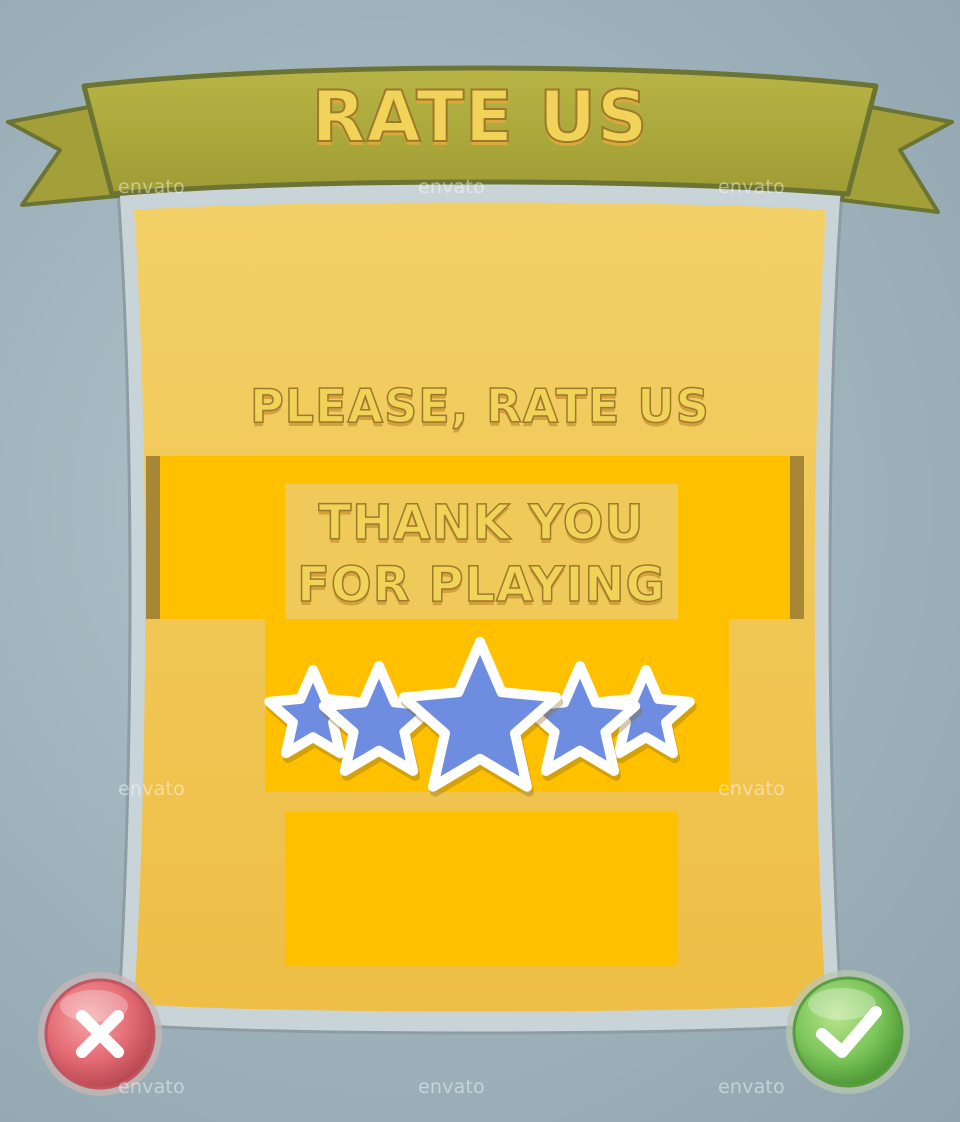  I want to click on dialog-title: RATE US, so click(480, 117).